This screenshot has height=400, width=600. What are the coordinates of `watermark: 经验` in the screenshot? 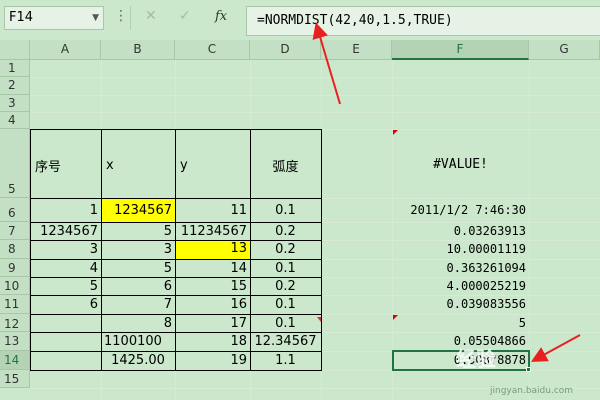 It's located at (476, 359).